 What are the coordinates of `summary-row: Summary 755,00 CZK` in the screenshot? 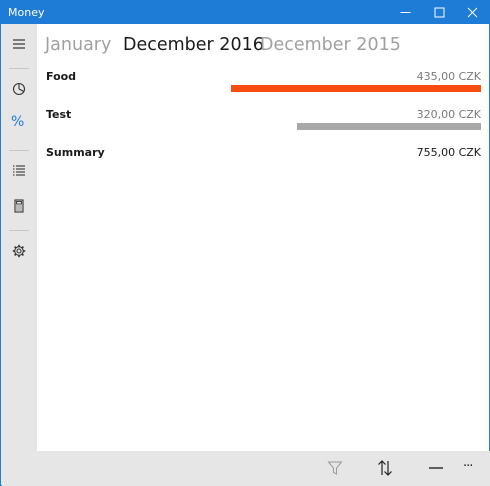 It's located at (263, 164).